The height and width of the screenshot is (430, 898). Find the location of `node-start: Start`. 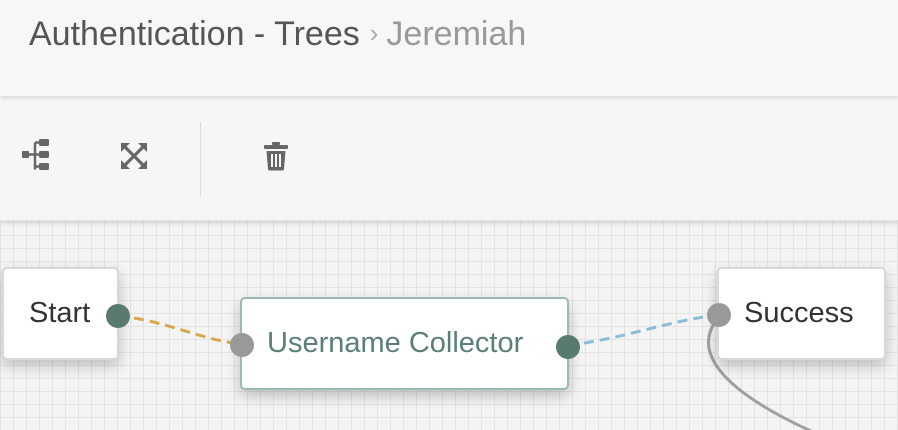

node-start: Start is located at coordinates (66, 313).